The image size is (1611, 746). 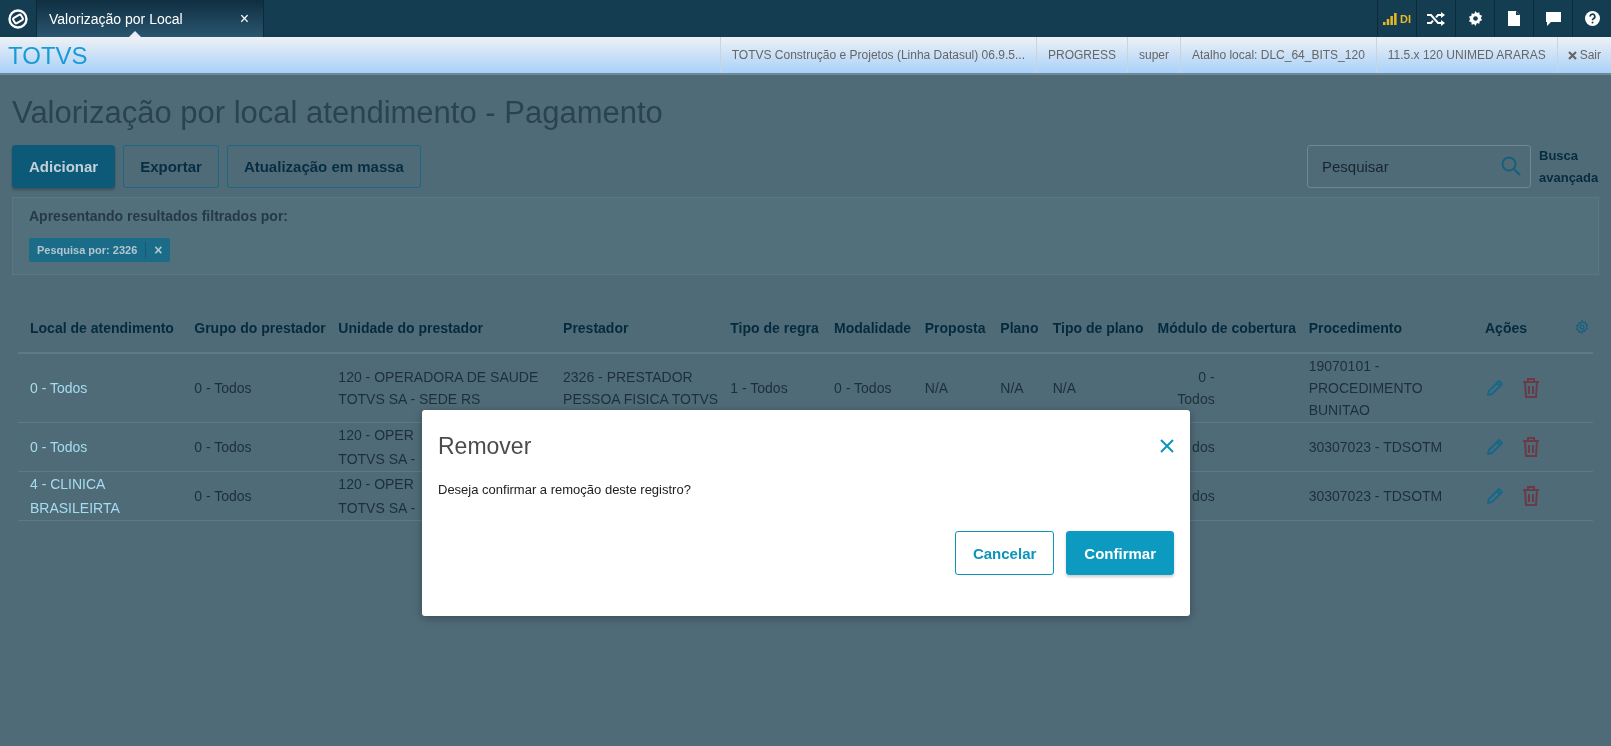 I want to click on column-header: Tipo de regra, so click(x=774, y=328).